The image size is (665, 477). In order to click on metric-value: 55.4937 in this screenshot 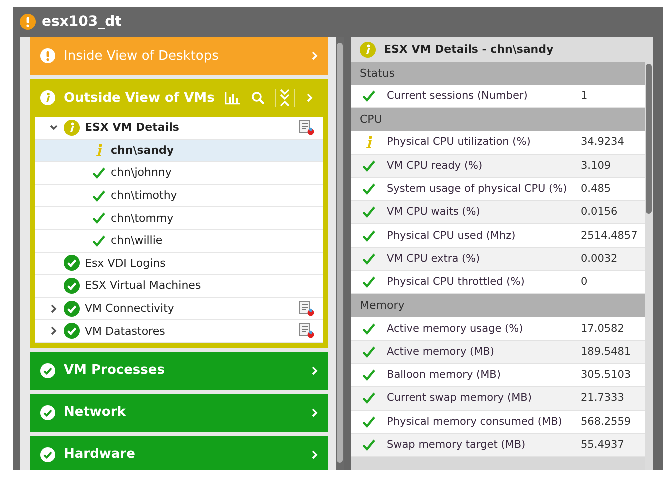, I will do `click(602, 445)`.